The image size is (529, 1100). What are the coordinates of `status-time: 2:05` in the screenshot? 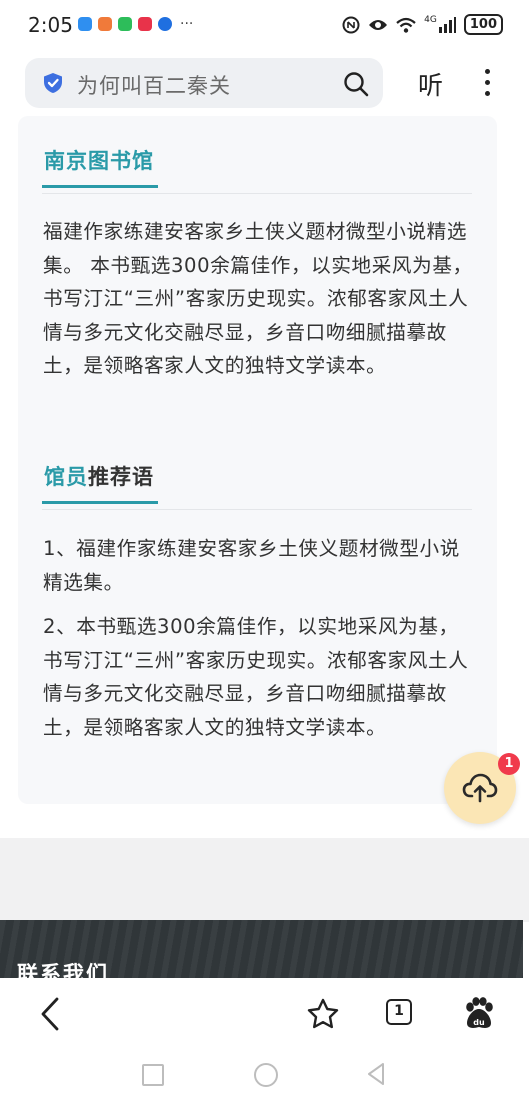 It's located at (50, 25).